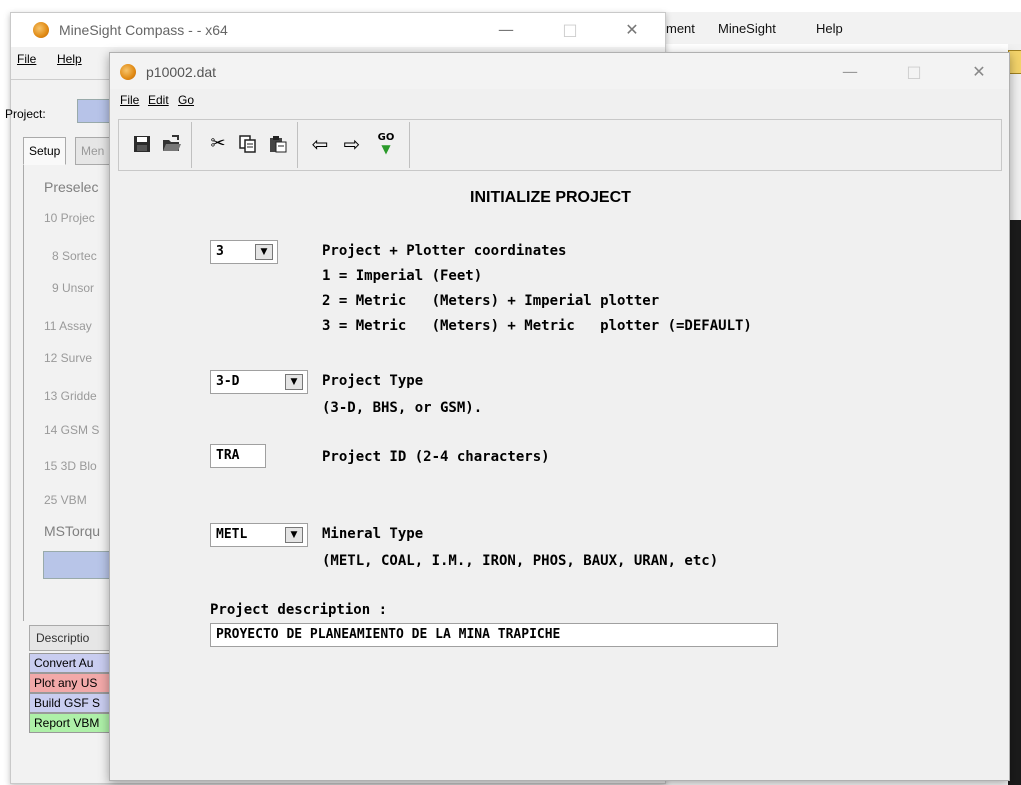  Describe the element at coordinates (68, 358) in the screenshot. I see `procedure-item: 12 Surve` at that location.